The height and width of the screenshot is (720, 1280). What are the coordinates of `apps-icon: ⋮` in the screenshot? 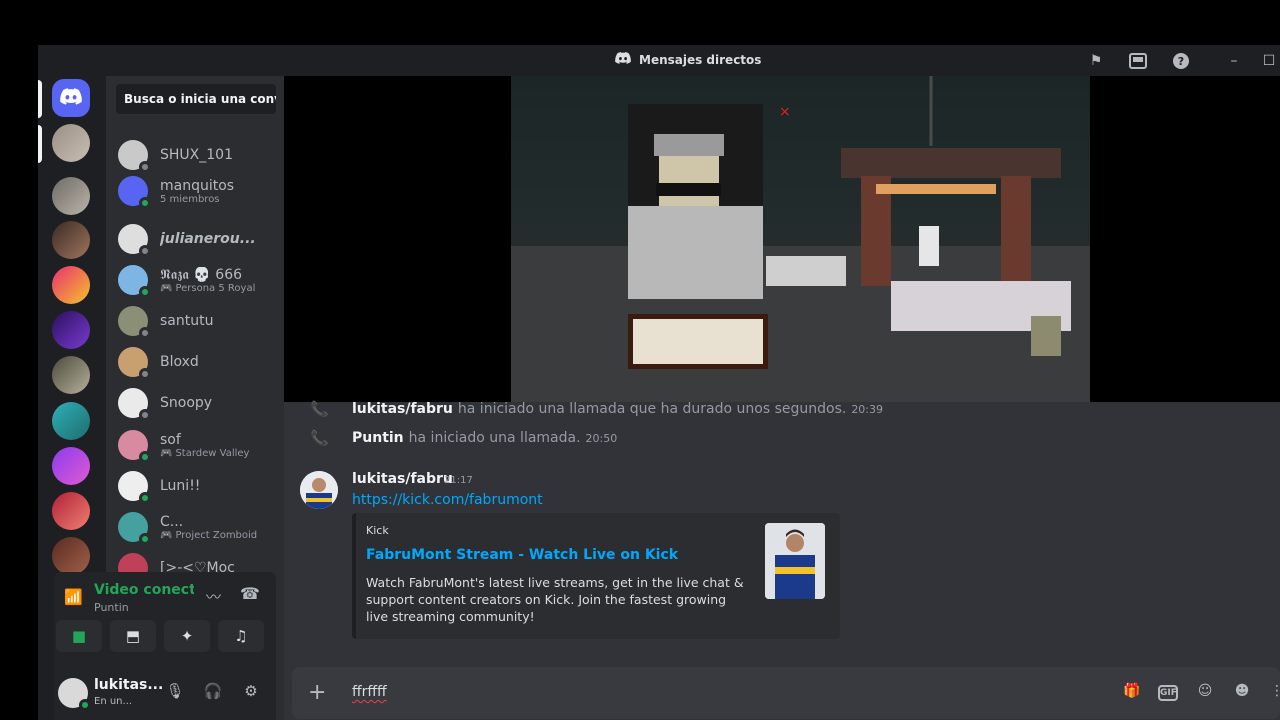 It's located at (1273, 693).